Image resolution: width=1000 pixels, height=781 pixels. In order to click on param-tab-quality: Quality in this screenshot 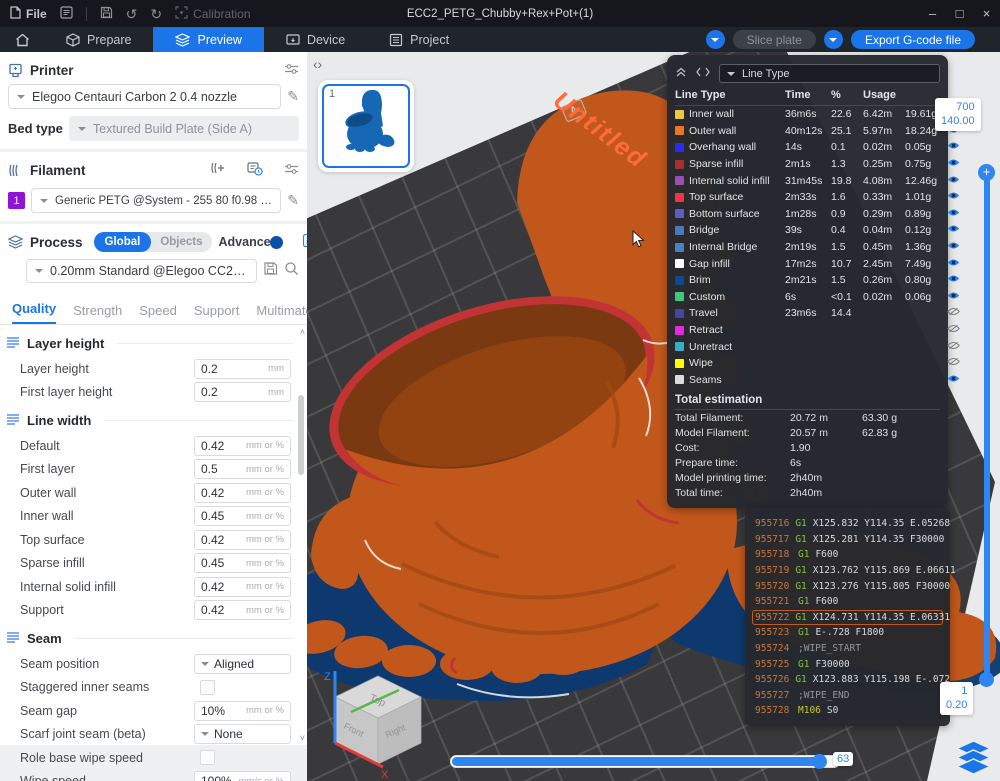, I will do `click(34, 312)`.